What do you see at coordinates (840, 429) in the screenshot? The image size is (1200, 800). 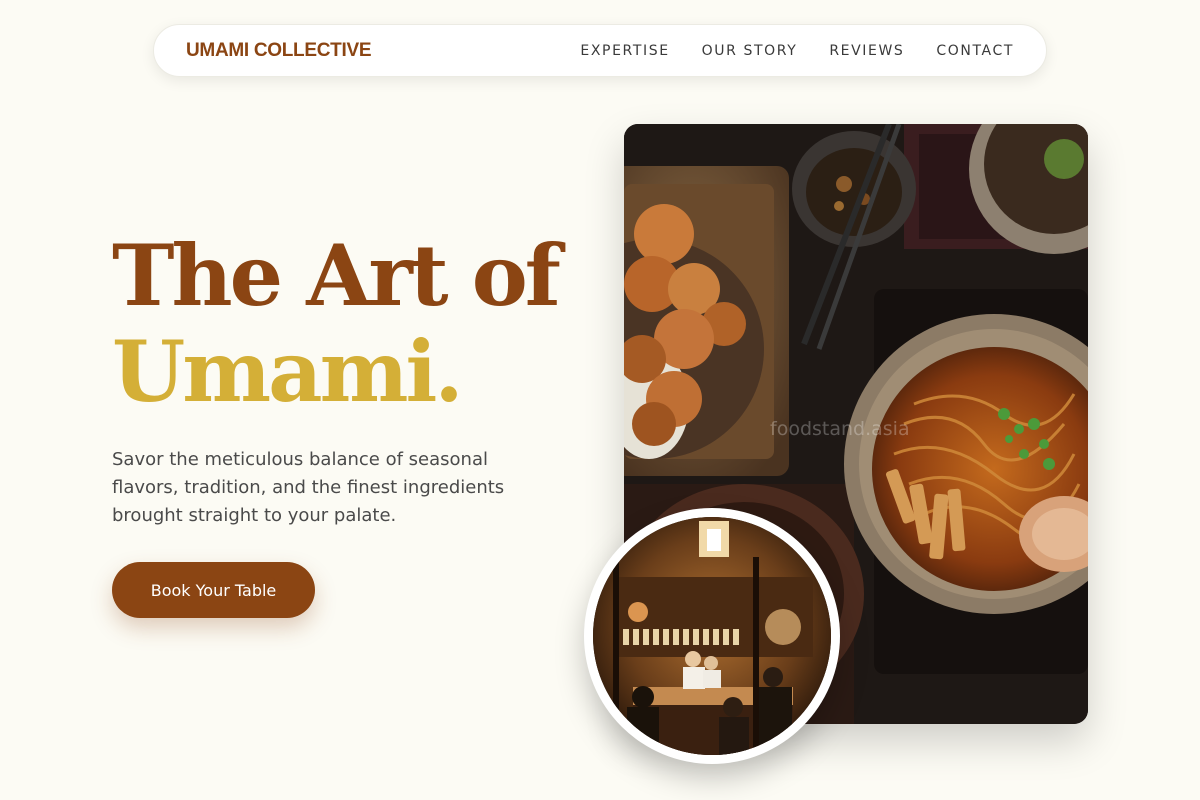 I see `image-watermark: foodstand.asia` at bounding box center [840, 429].